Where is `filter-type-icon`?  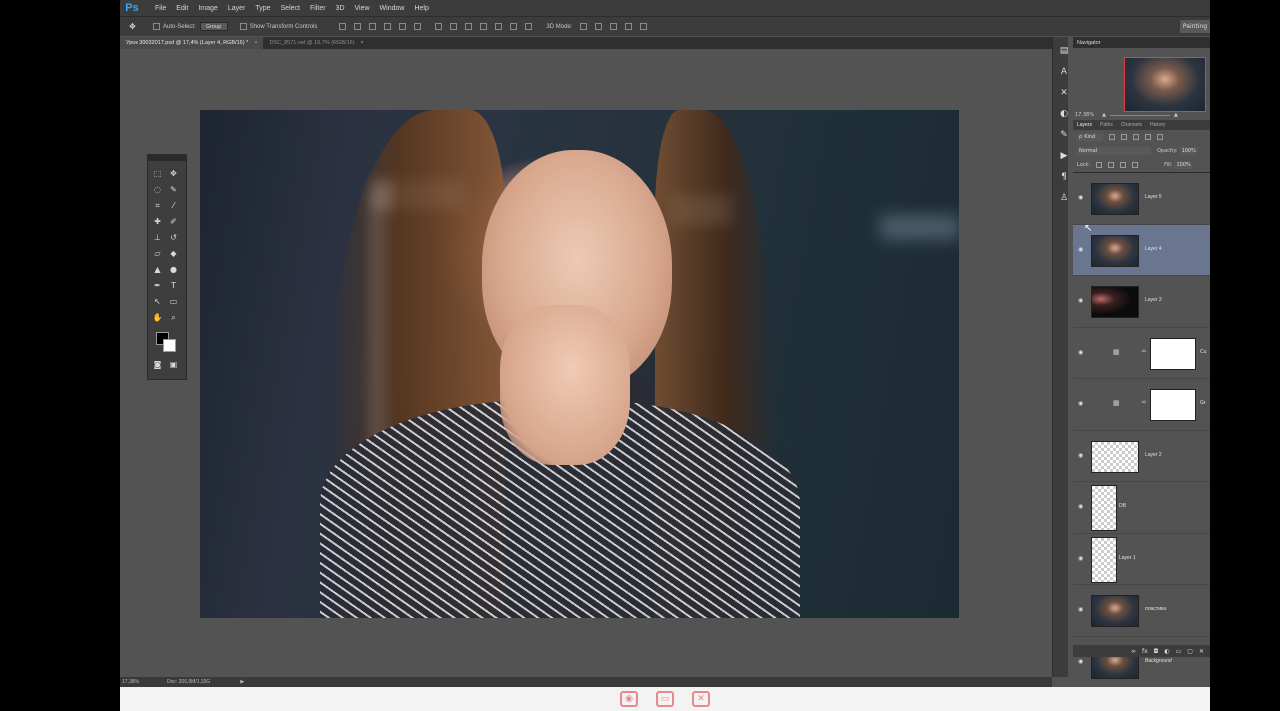
filter-type-icon is located at coordinates (1136, 137).